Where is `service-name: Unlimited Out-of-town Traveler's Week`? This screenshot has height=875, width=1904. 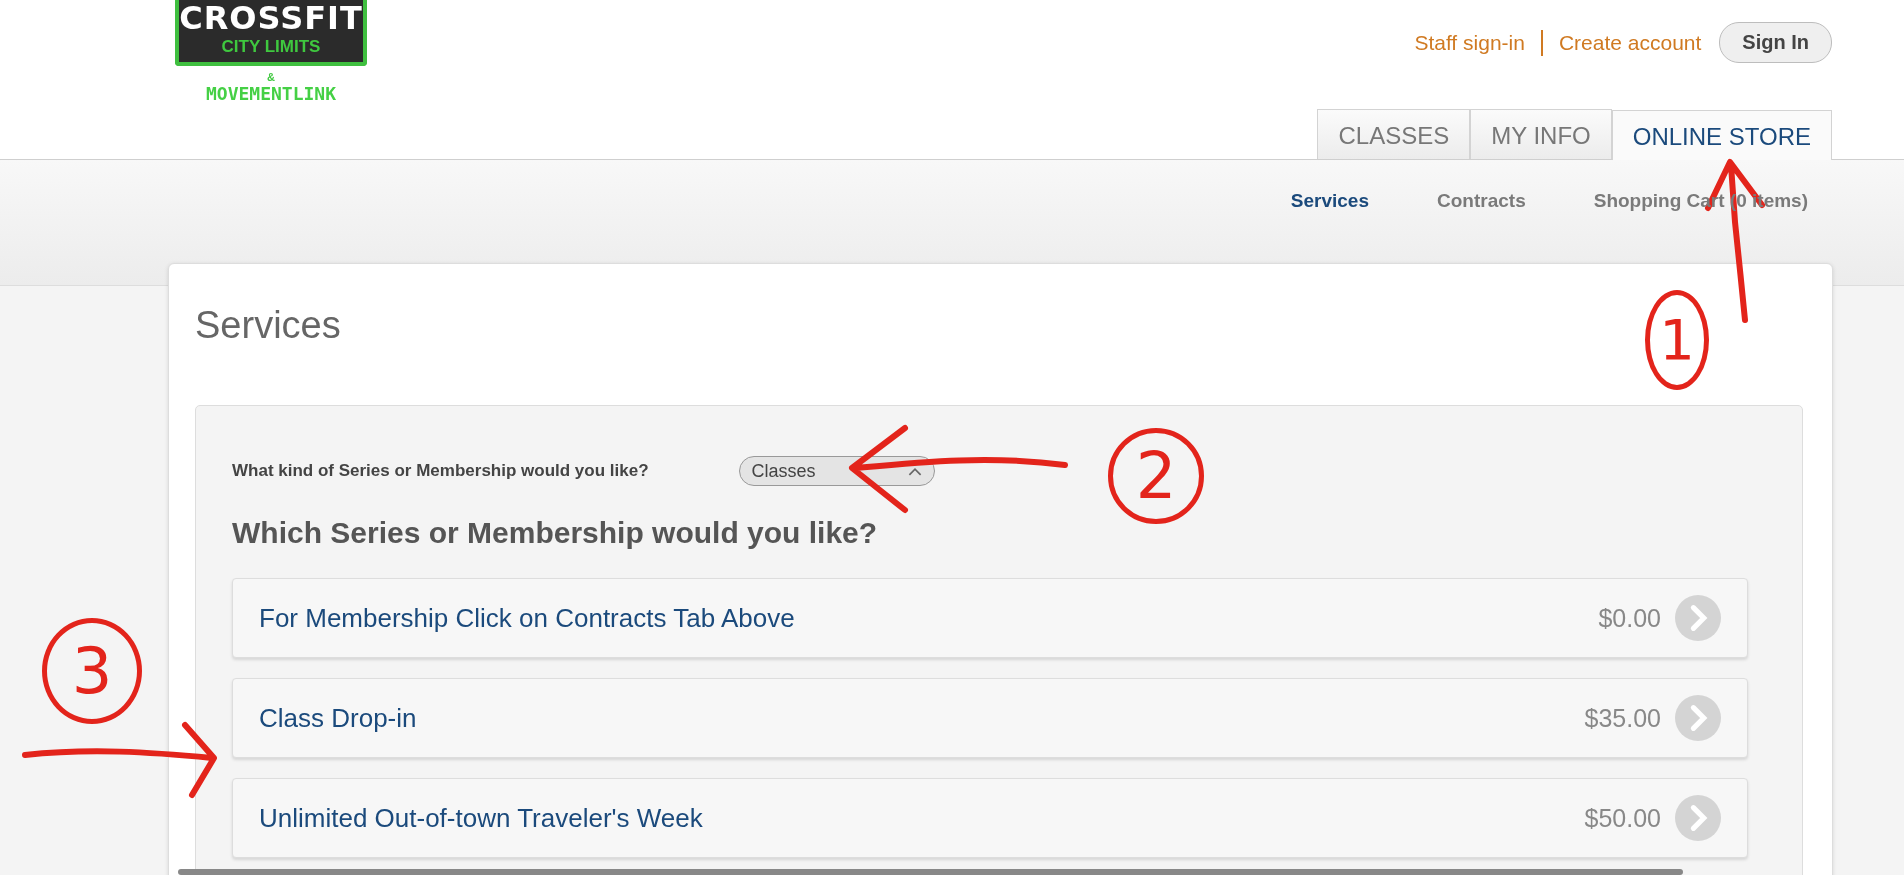
service-name: Unlimited Out-of-town Traveler's Week is located at coordinates (481, 818).